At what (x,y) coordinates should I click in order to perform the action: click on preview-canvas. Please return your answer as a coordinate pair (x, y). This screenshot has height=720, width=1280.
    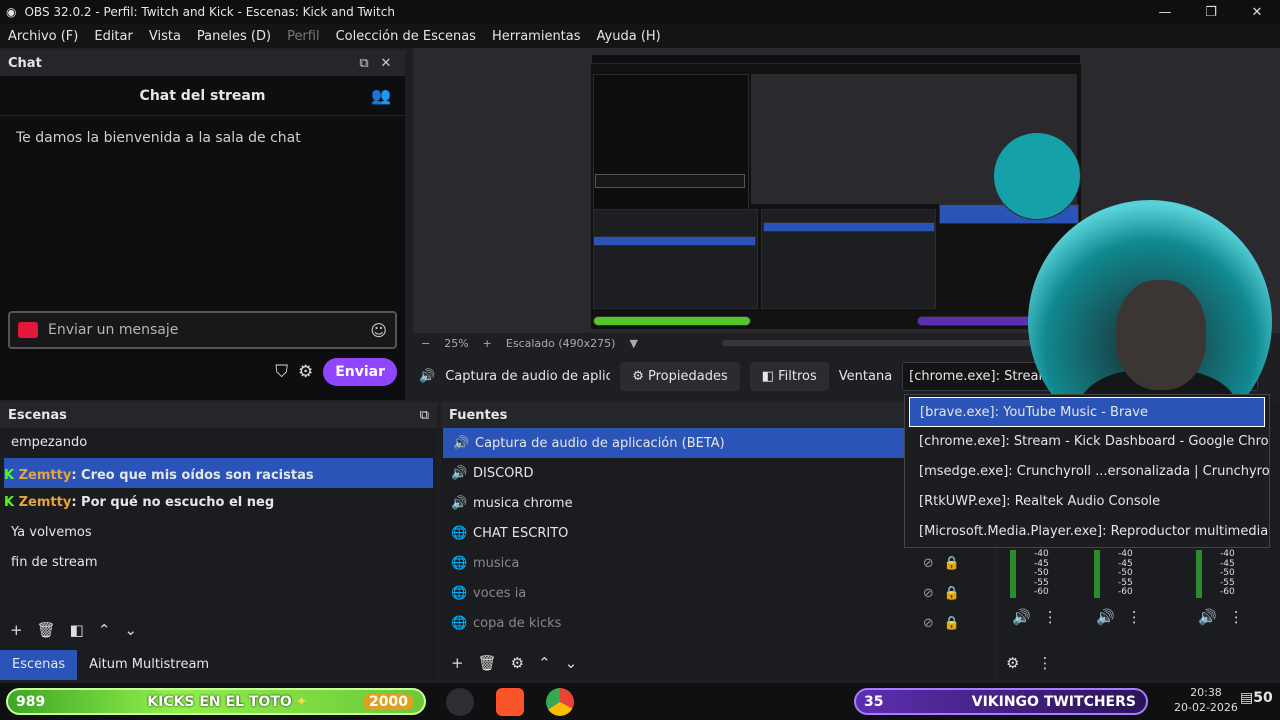
    Looking at the image, I should click on (836, 191).